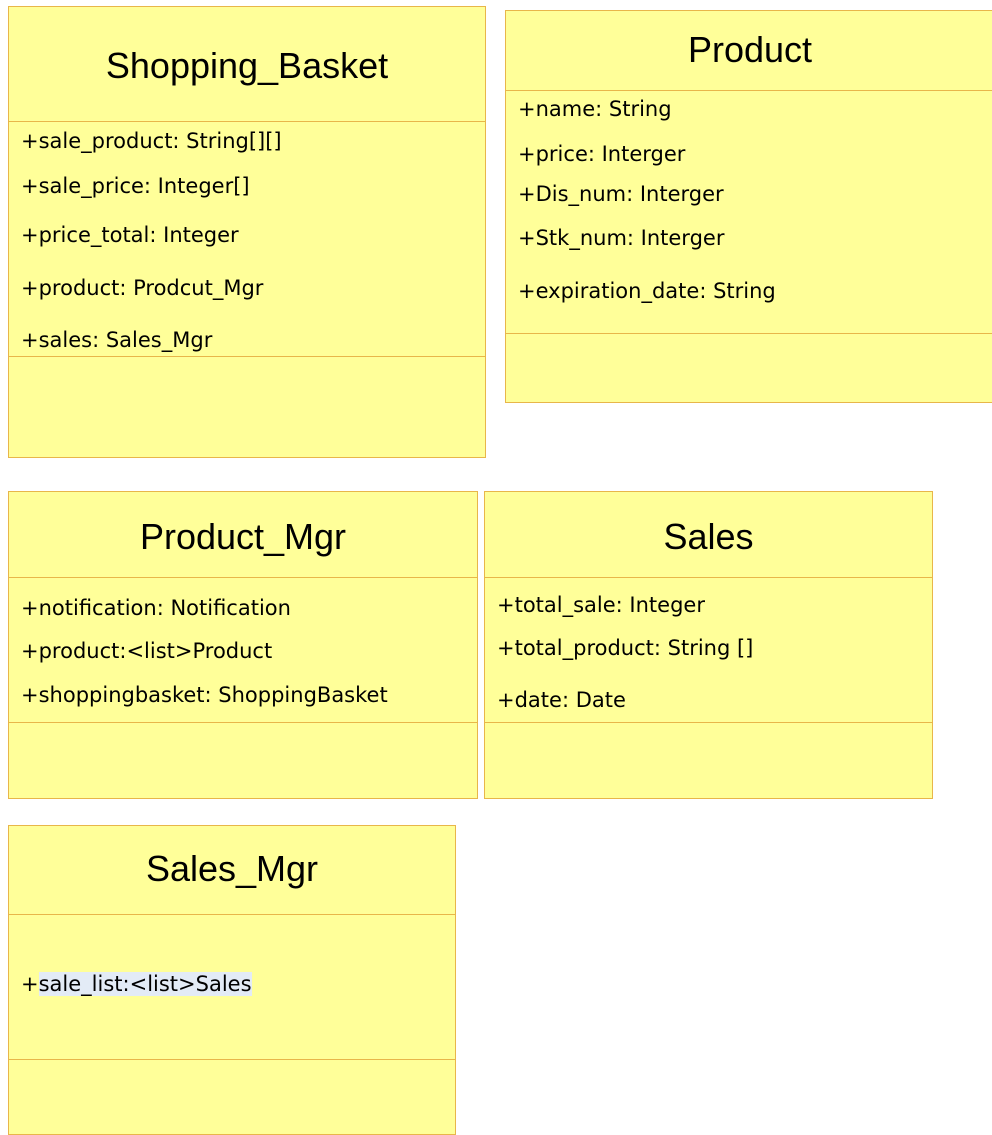  What do you see at coordinates (708, 536) in the screenshot?
I see `class-name: Sales` at bounding box center [708, 536].